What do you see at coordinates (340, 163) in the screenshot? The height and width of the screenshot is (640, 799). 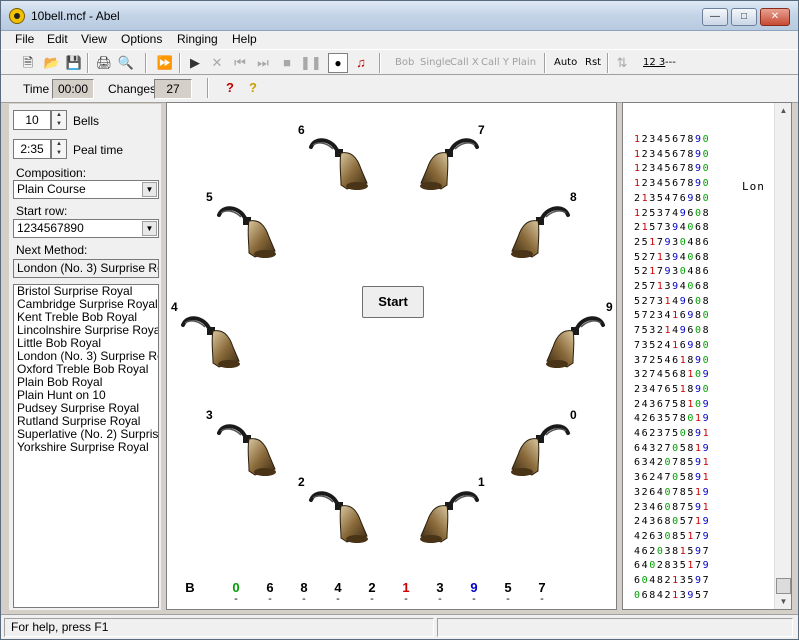 I see `bell-6-icon` at bounding box center [340, 163].